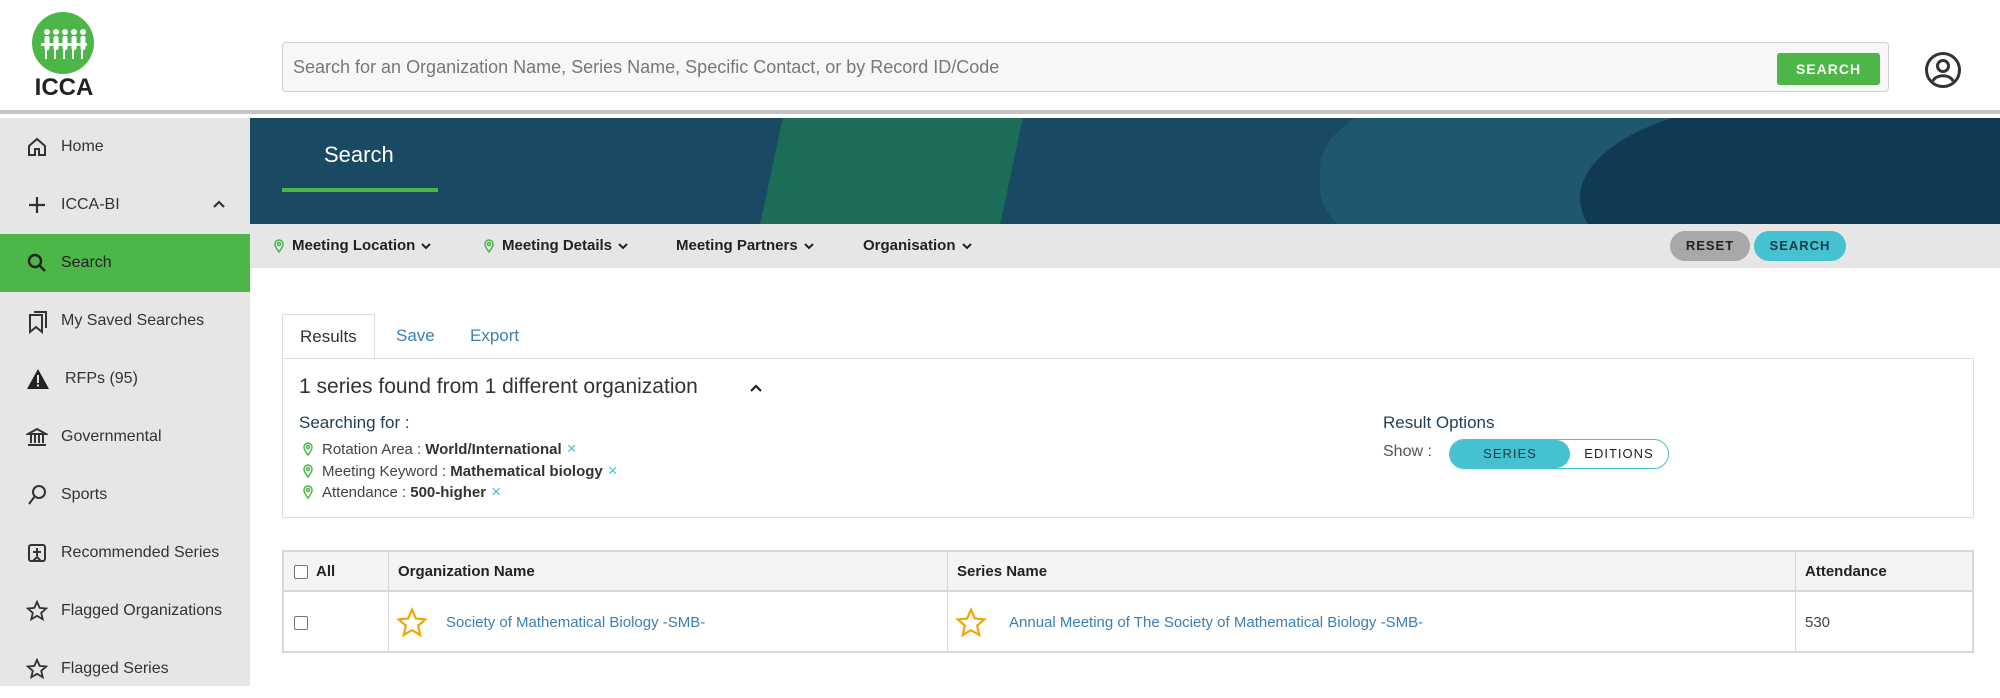  What do you see at coordinates (125, 553) in the screenshot?
I see `sidebar-item-recommended-series: Recommended Series` at bounding box center [125, 553].